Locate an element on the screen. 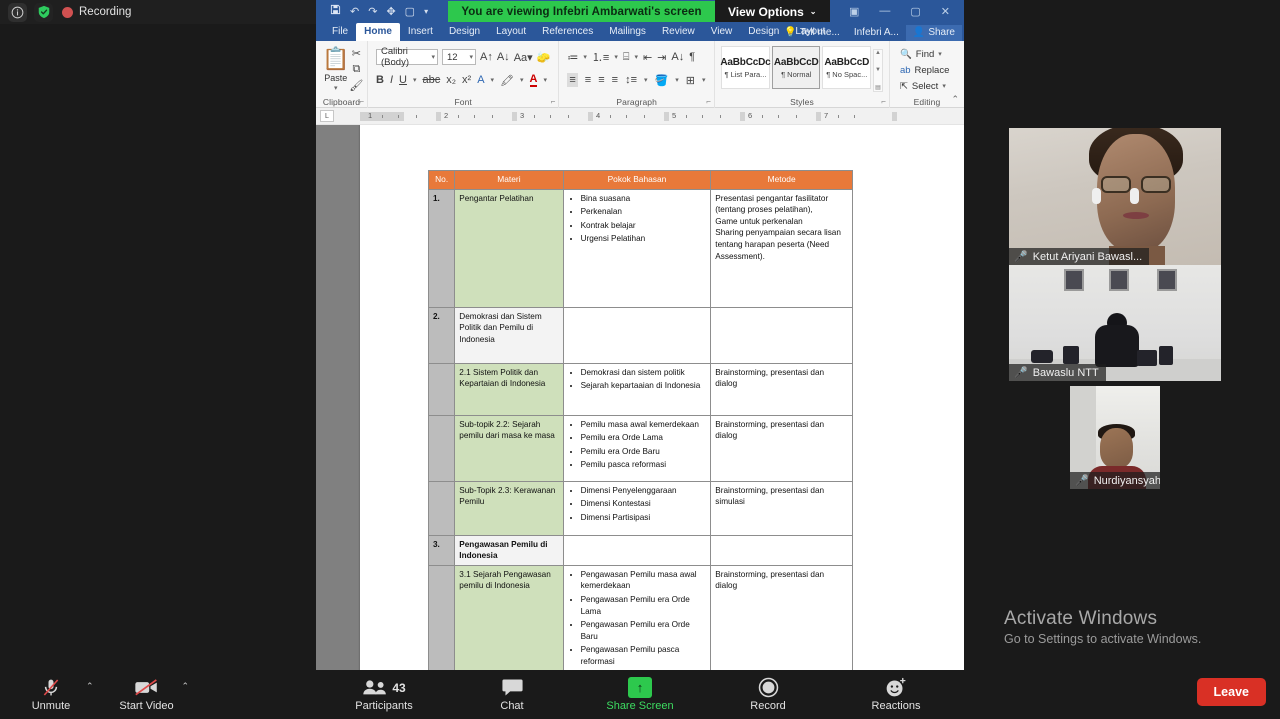 The image size is (1280, 719). paste-caret-icon: ▾ is located at coordinates (336, 88).